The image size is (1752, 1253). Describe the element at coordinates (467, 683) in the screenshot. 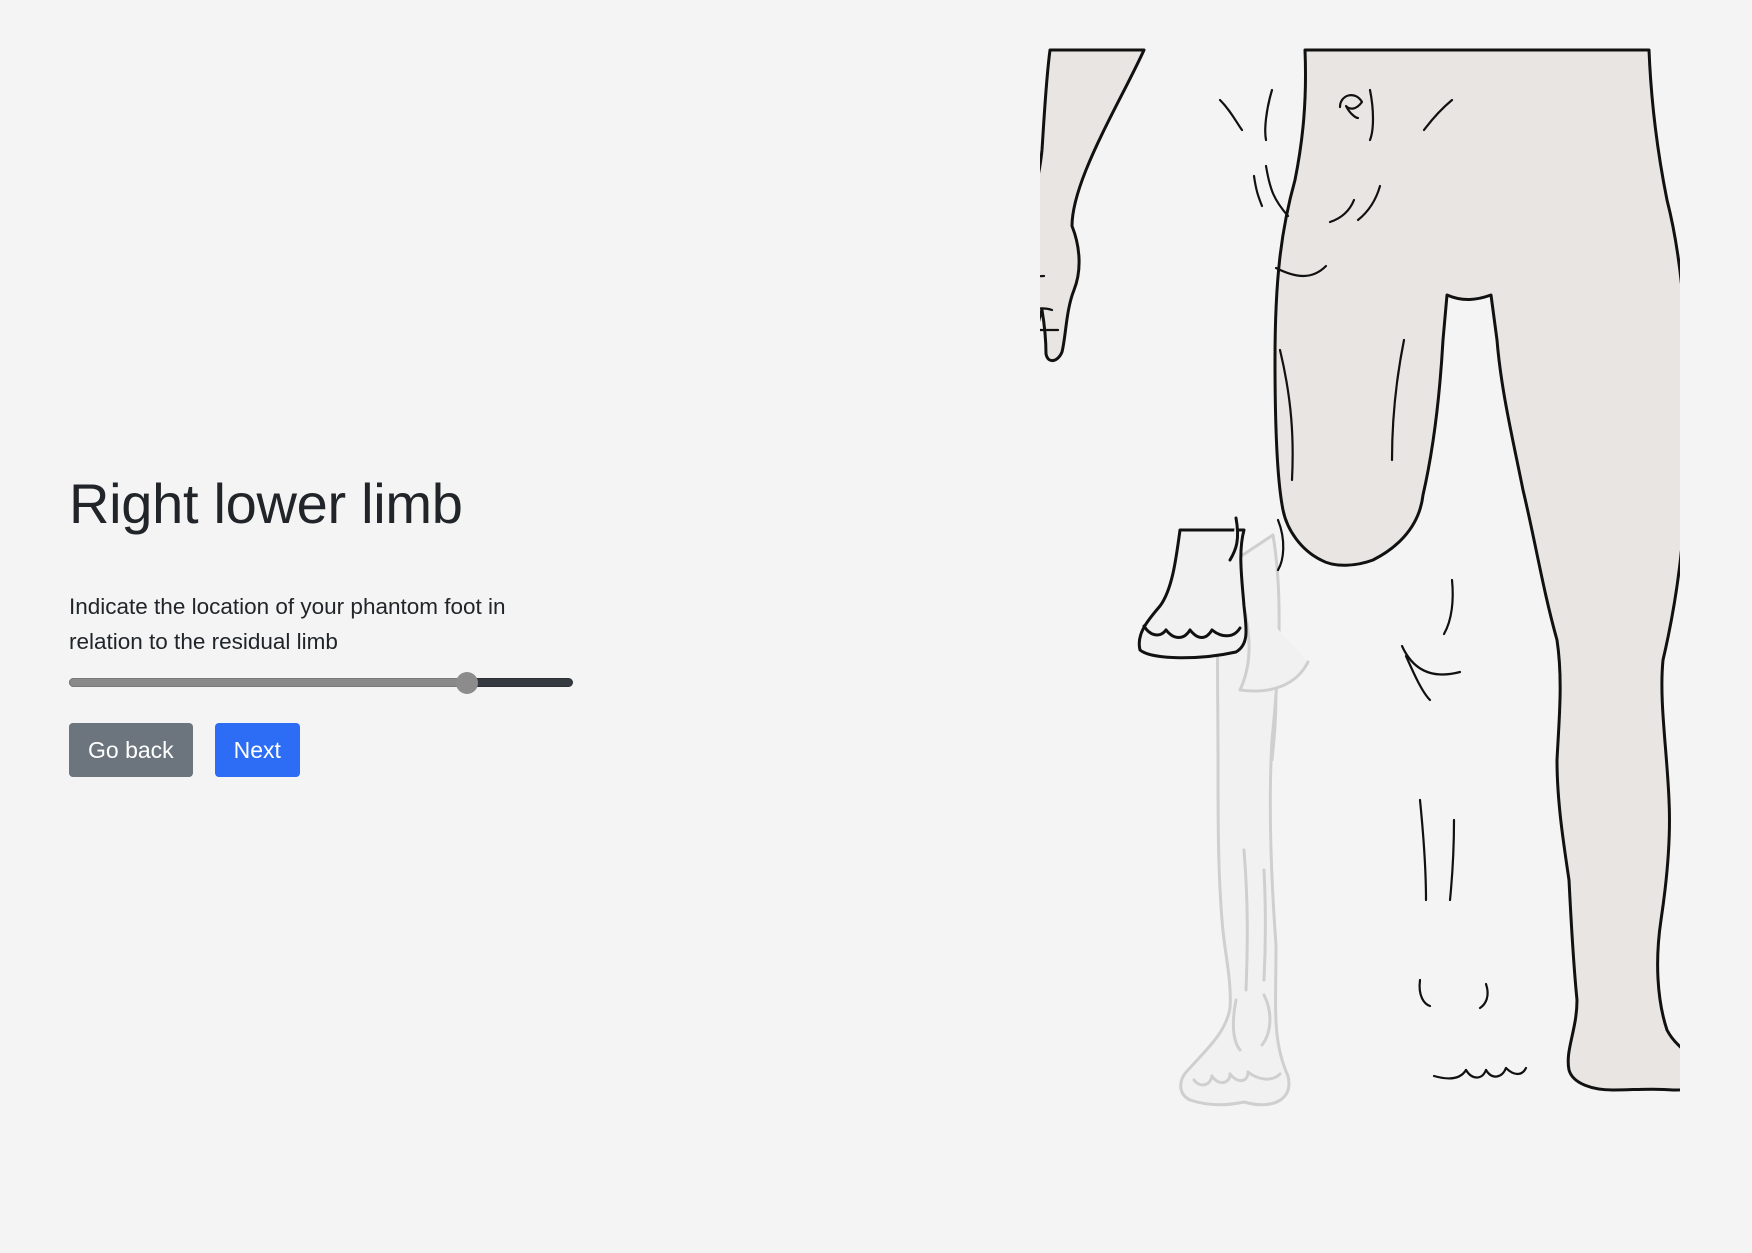

I see `slider-thumb` at that location.